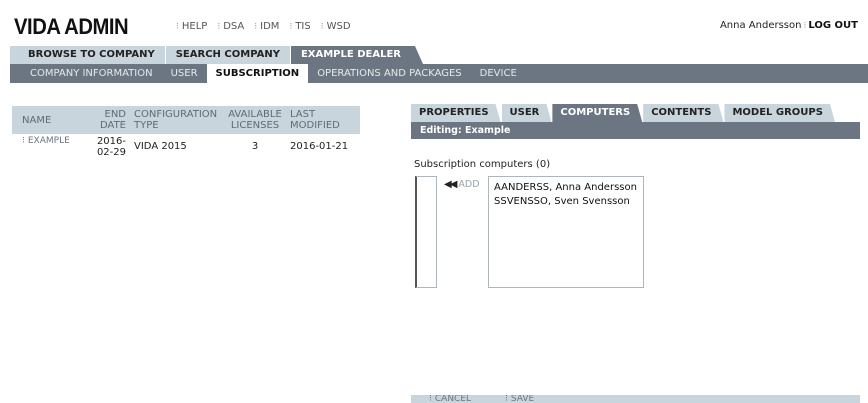 This screenshot has height=403, width=868. I want to click on list-item: SSVENSSO, Sven Svensson, so click(566, 202).